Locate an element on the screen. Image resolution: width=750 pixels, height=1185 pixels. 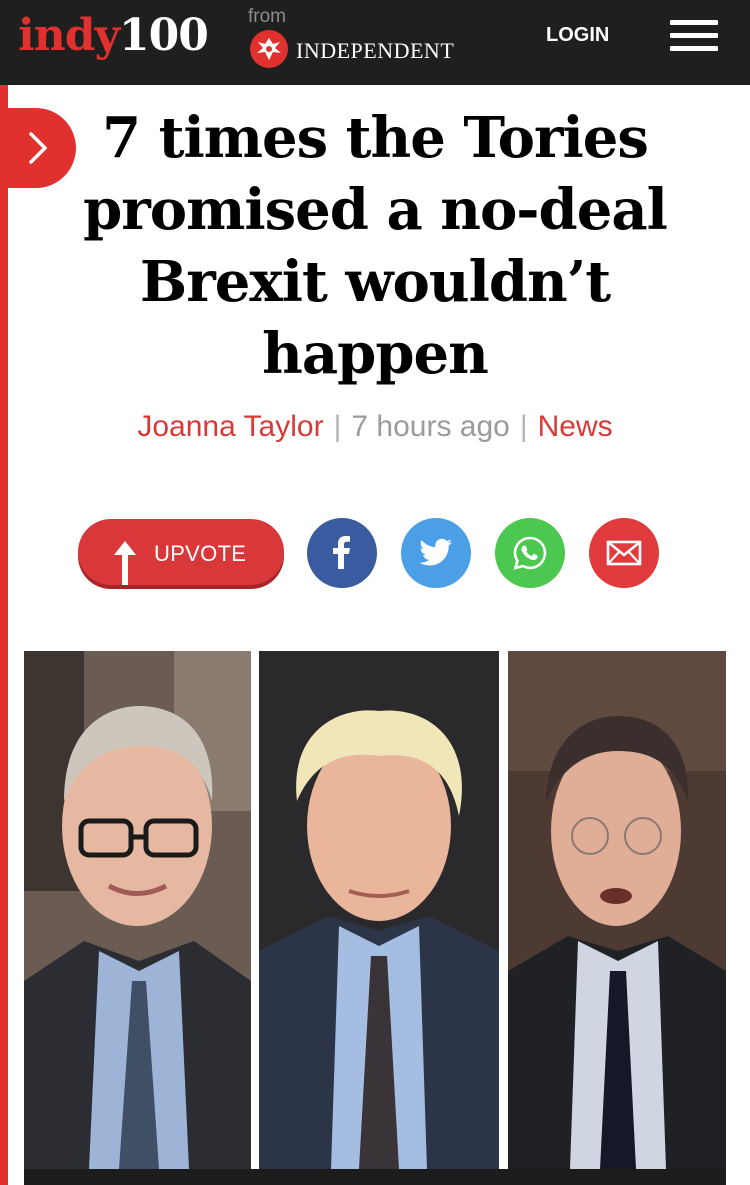
twitter-icon is located at coordinates (435, 552).